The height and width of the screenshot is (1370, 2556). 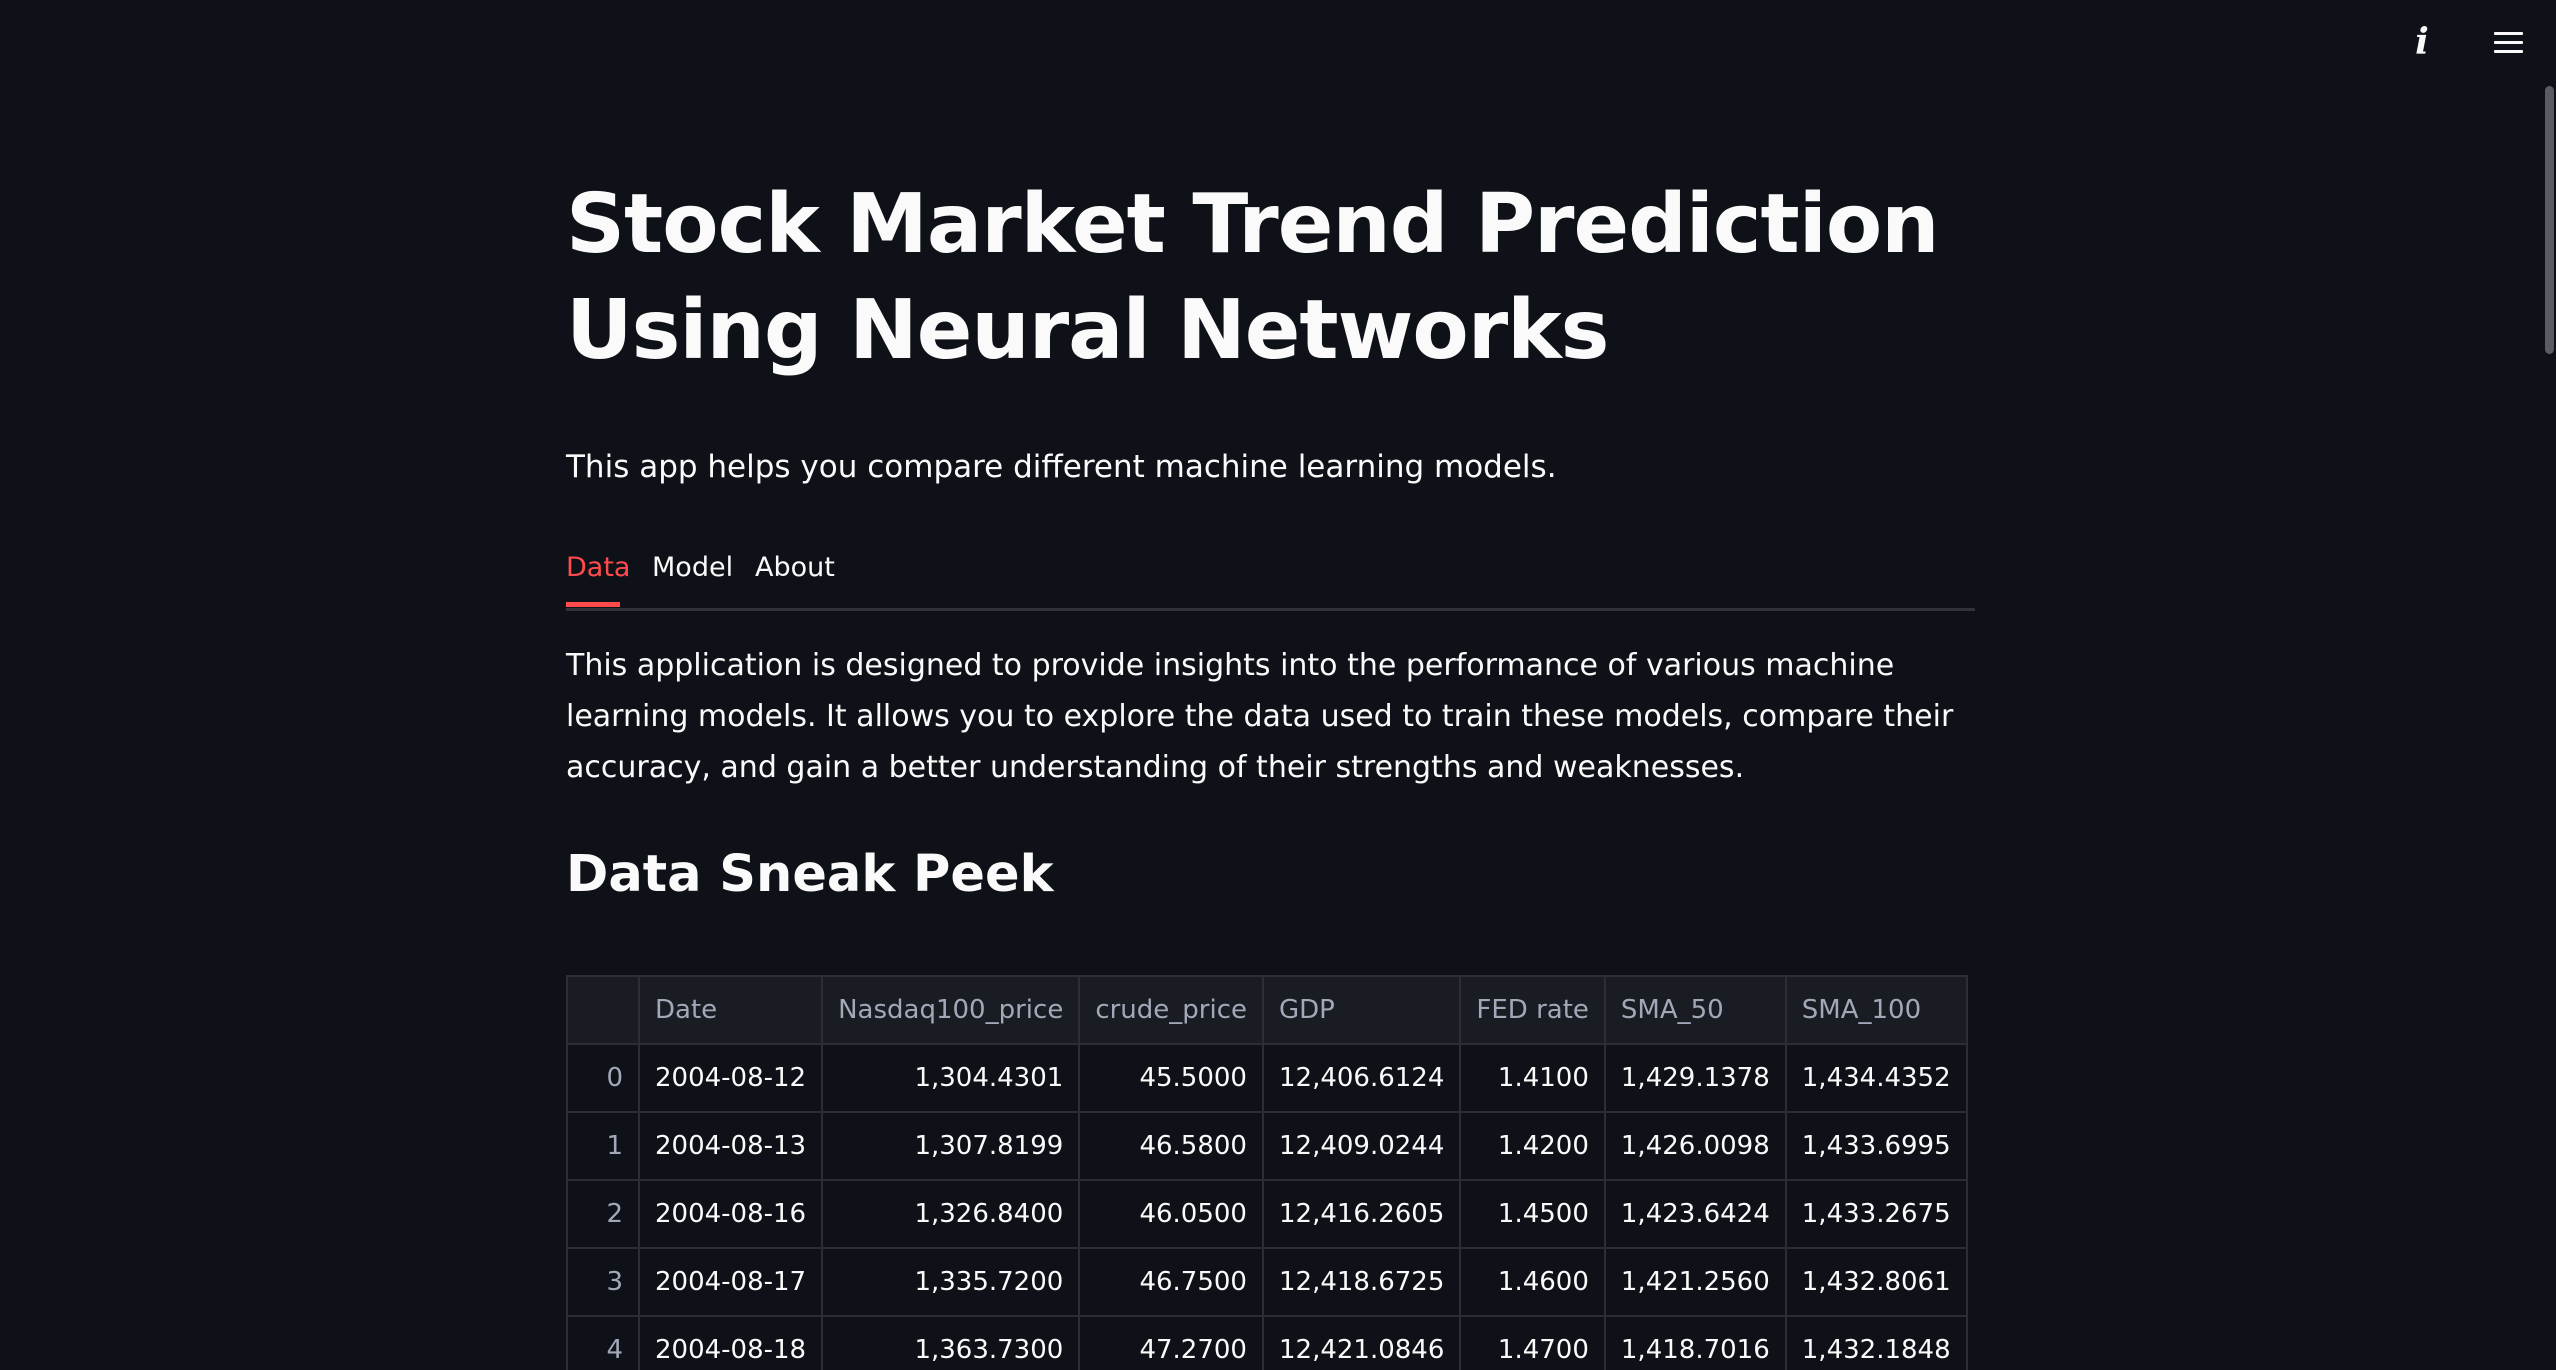 I want to click on cell-nasdaq100-price: 1,307.8199, so click(x=951, y=1146).